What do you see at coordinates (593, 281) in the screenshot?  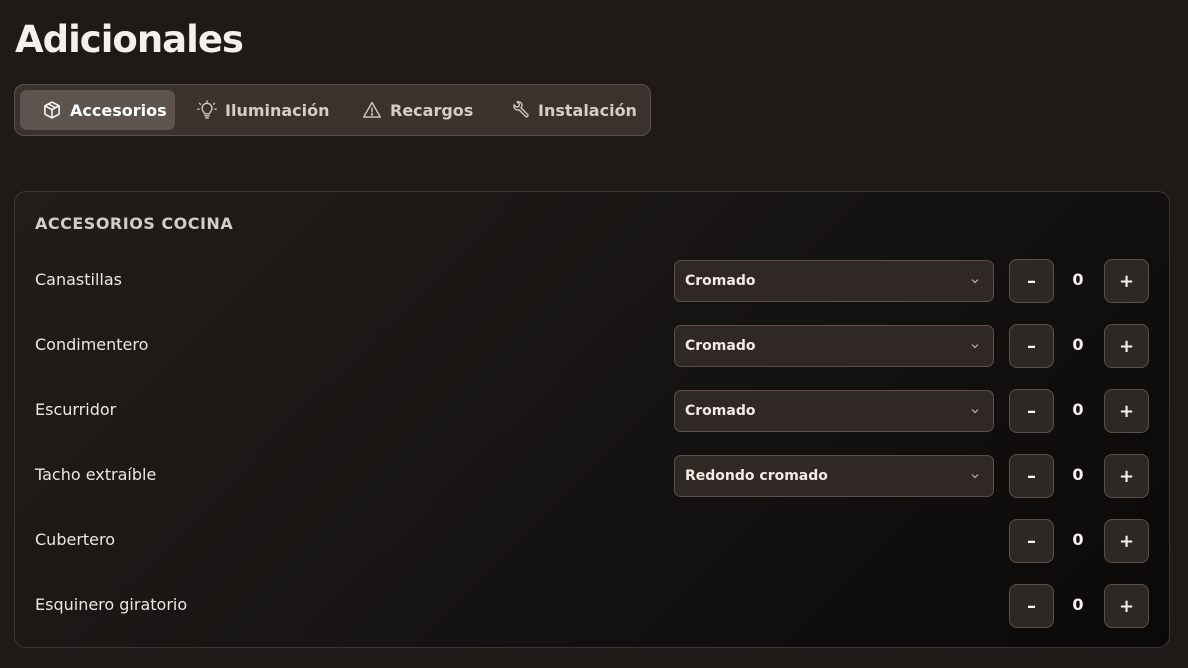 I see `list-item: Canastillas Cromado – 0 +` at bounding box center [593, 281].